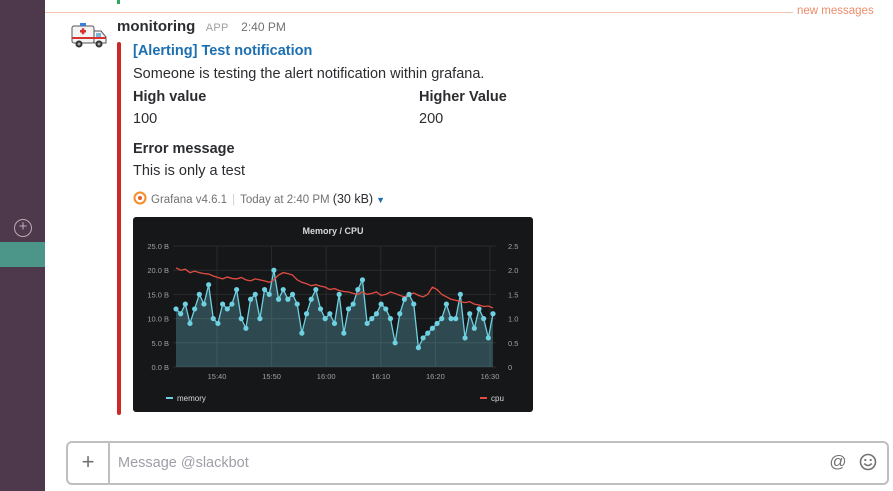  I want to click on x-tick-label: 15:40, so click(217, 376).